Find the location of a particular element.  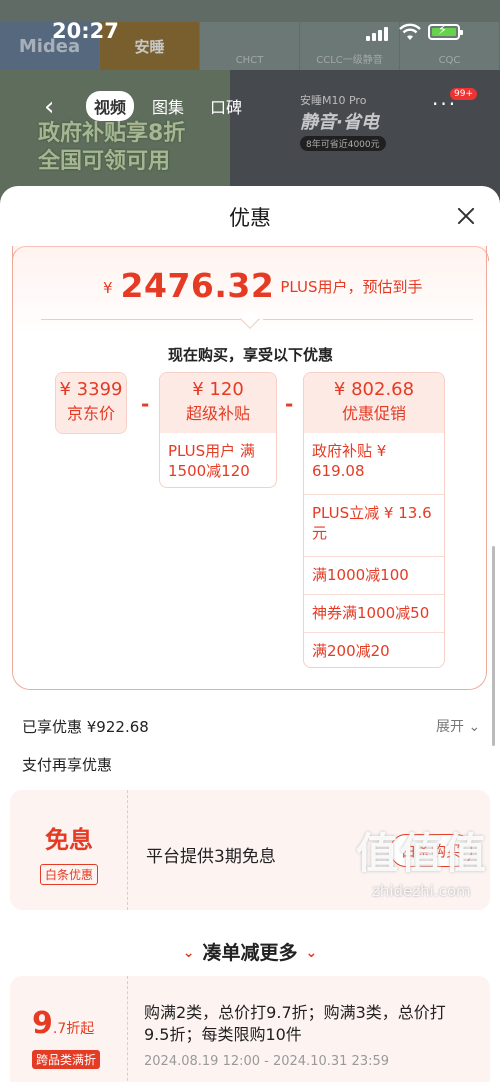

tab-gallery: 图集 is located at coordinates (168, 106).